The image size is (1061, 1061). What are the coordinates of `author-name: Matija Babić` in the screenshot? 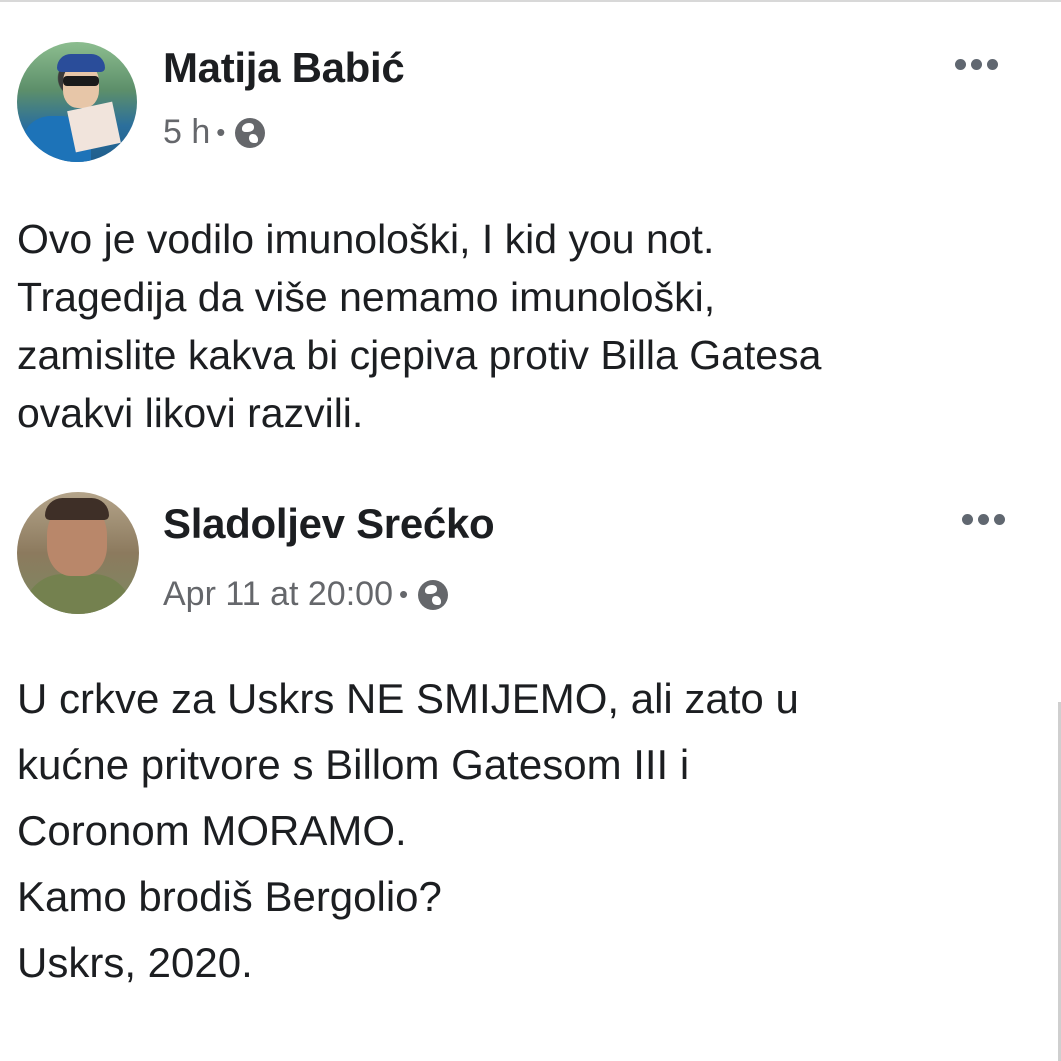 It's located at (284, 68).